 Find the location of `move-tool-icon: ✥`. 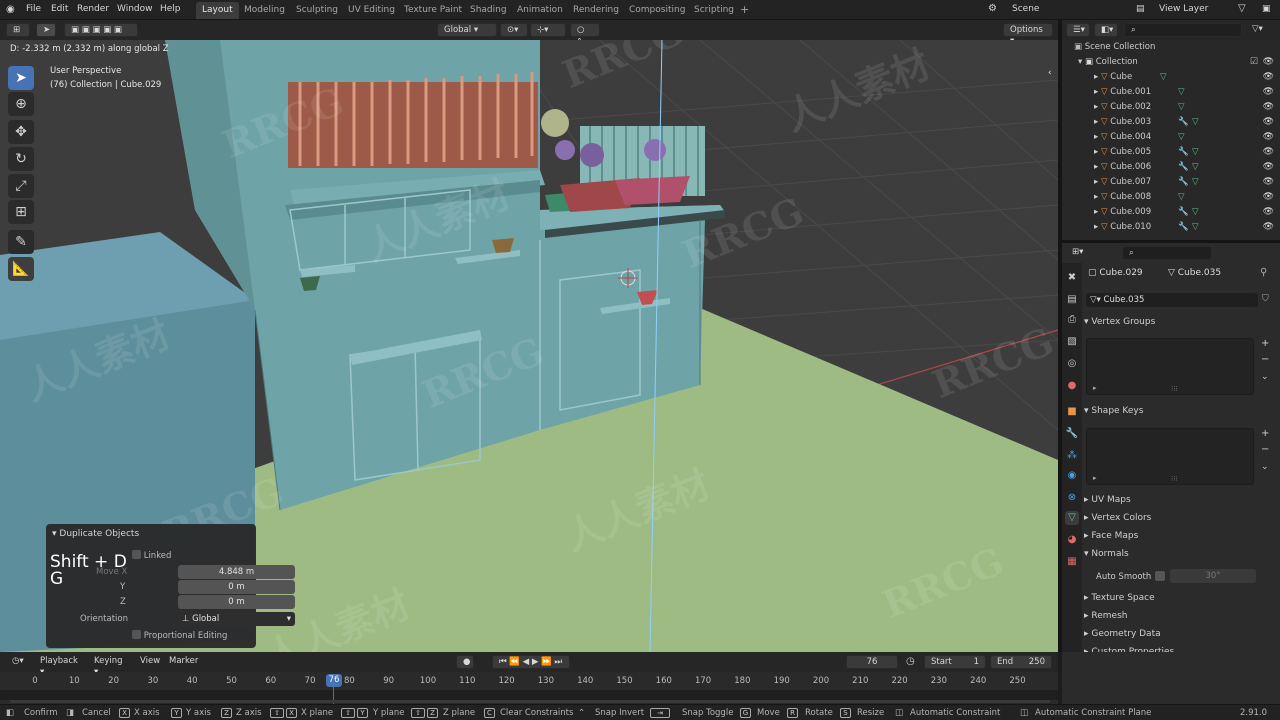

move-tool-icon: ✥ is located at coordinates (21, 132).